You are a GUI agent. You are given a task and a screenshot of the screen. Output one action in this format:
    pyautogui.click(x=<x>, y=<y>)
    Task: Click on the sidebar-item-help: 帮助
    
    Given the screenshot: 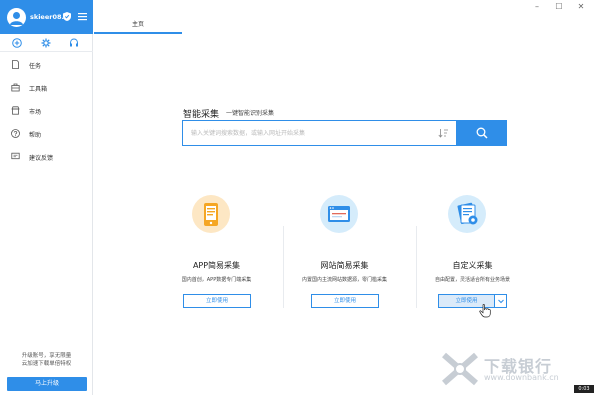 What is the action you would take?
    pyautogui.click(x=46, y=134)
    